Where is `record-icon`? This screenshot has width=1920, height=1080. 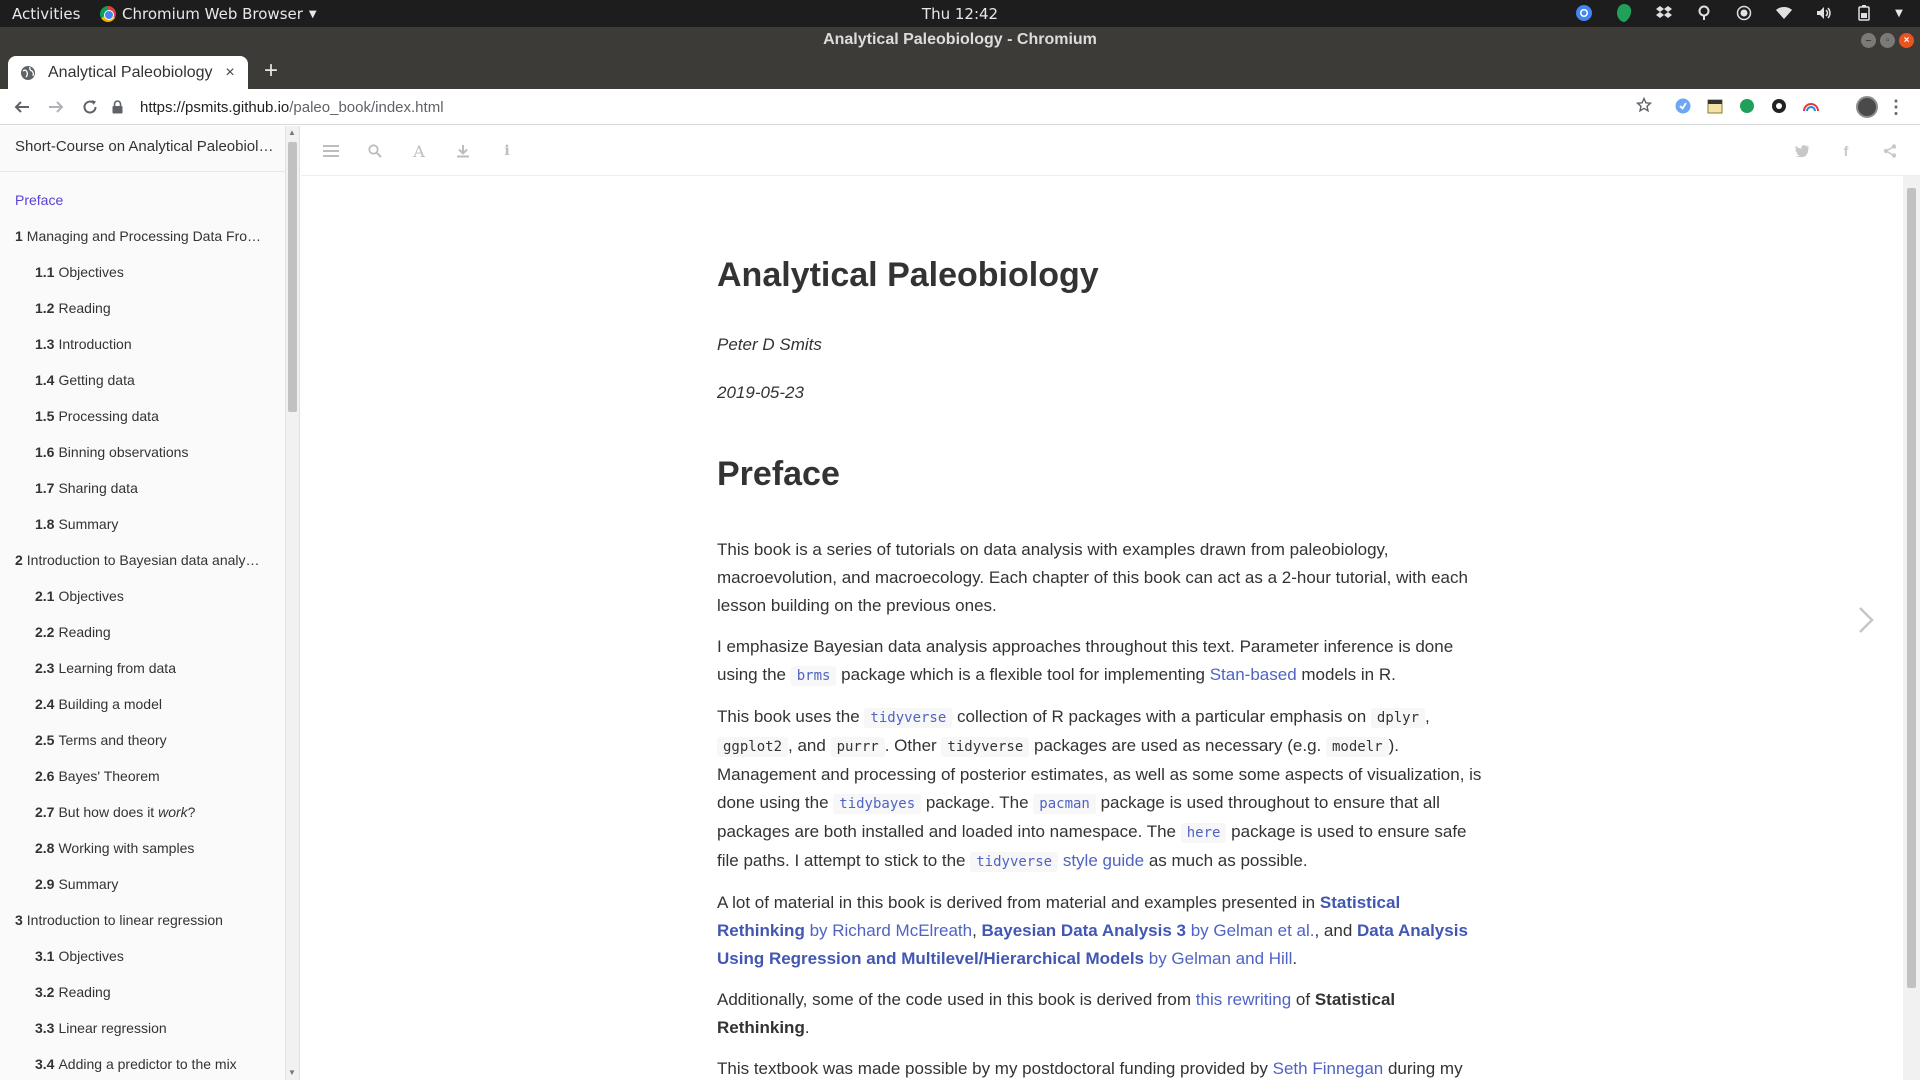
record-icon is located at coordinates (1744, 13).